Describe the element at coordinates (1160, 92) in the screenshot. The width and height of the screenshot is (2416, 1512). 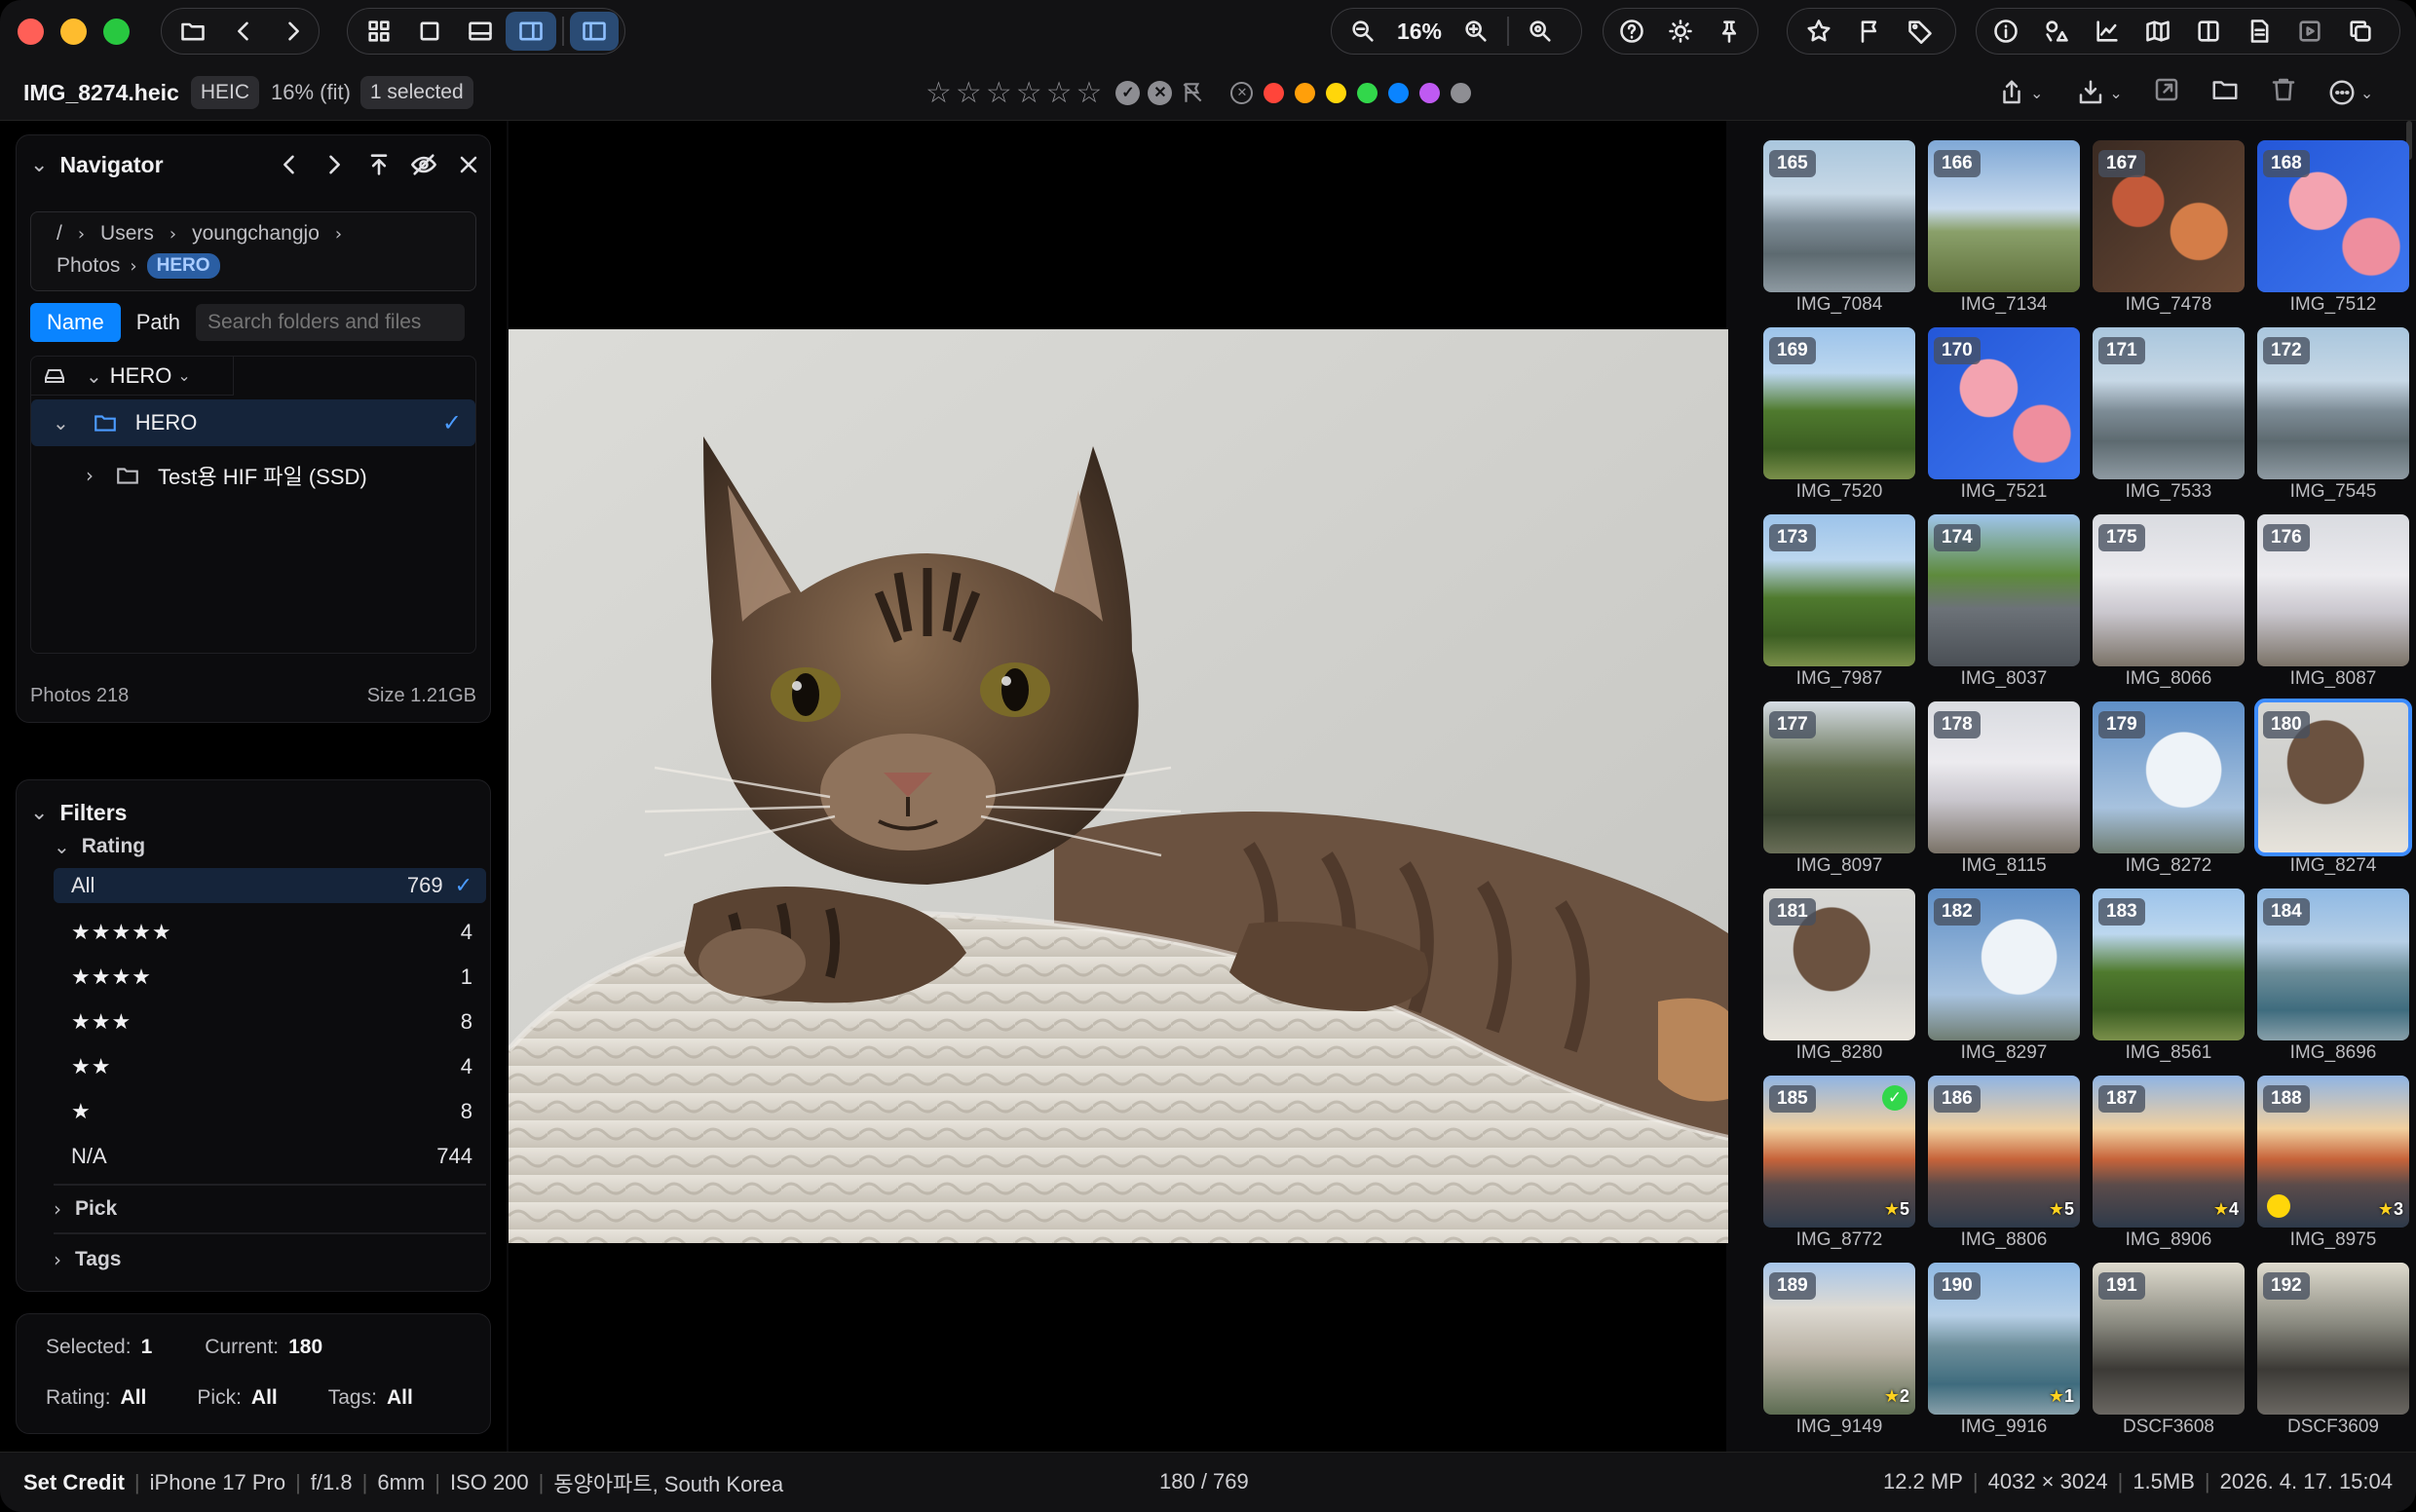
I see `reject-x-icon: ✕` at that location.